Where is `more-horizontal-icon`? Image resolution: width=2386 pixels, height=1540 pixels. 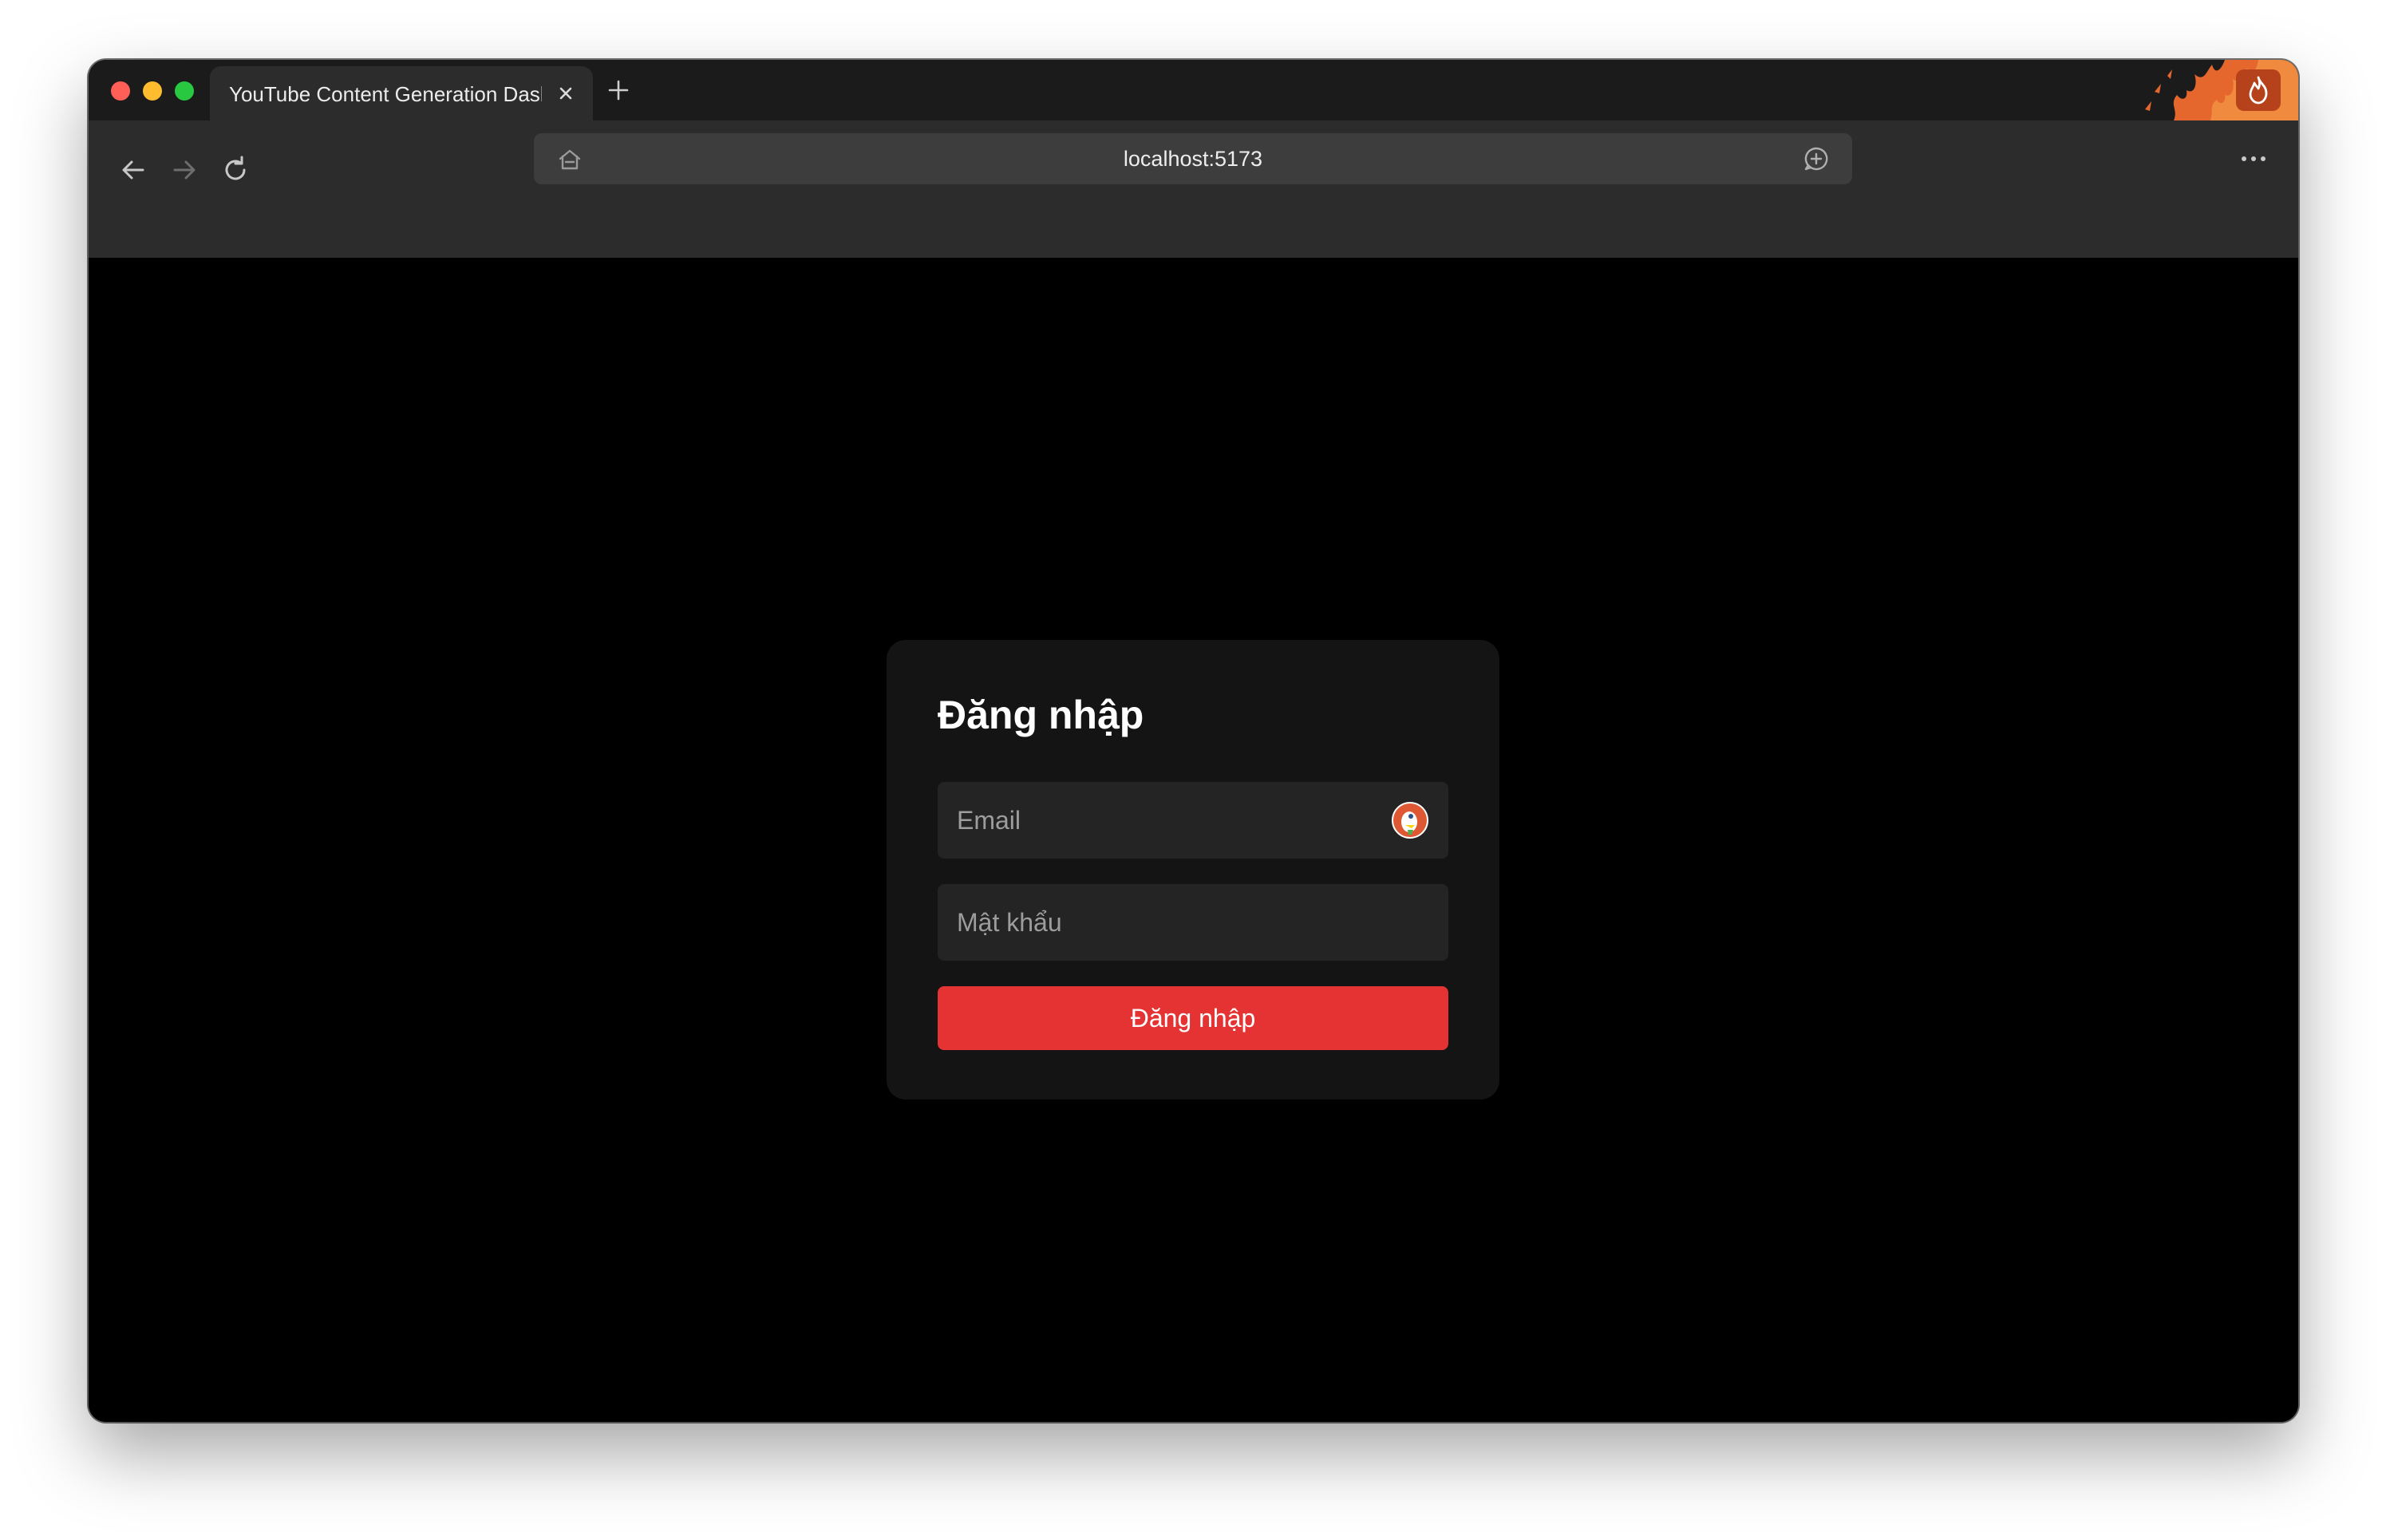
more-horizontal-icon is located at coordinates (2253, 158).